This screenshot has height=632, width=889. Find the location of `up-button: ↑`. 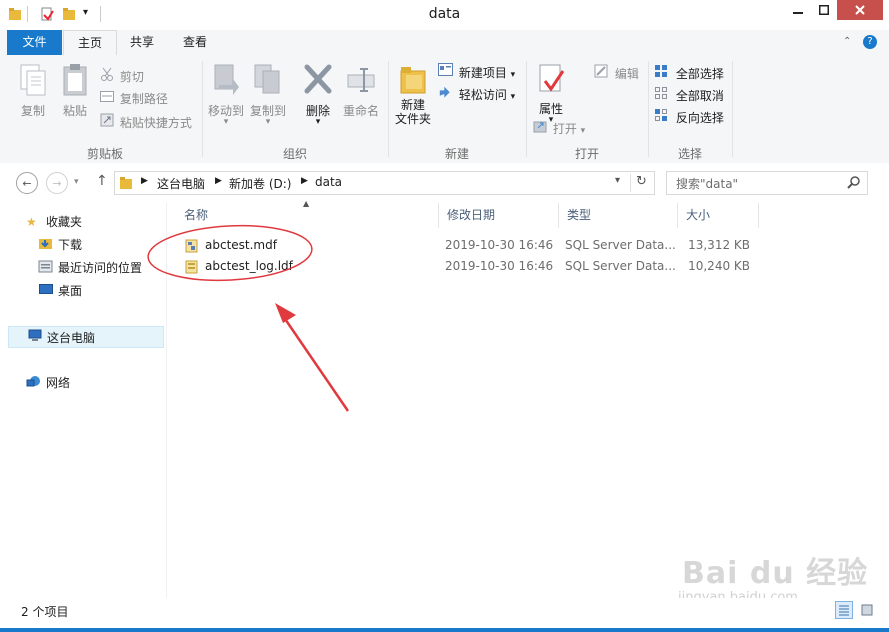

up-button: ↑ is located at coordinates (102, 181).